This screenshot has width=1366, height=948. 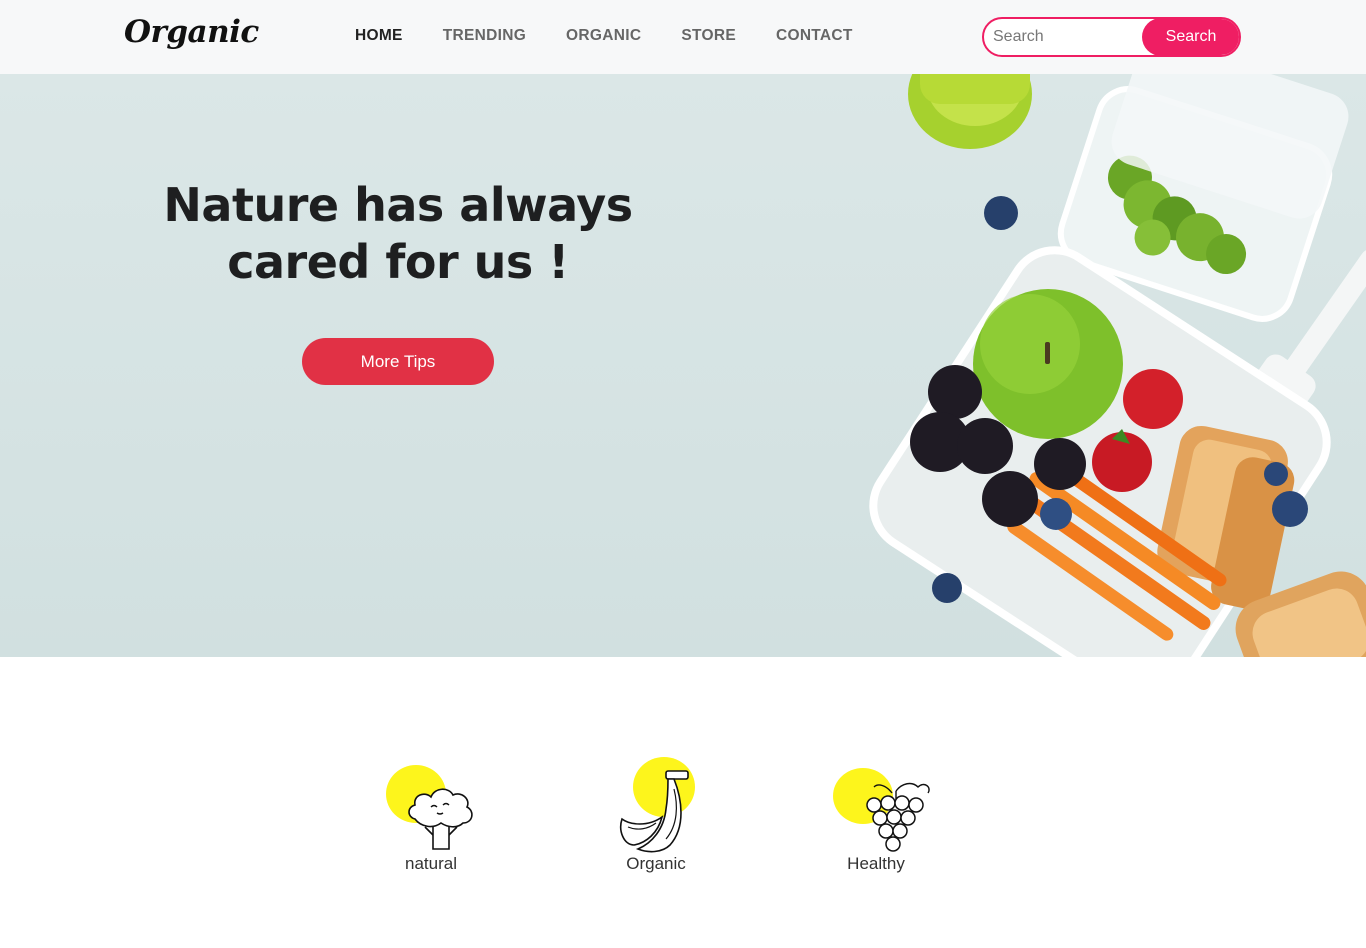 What do you see at coordinates (876, 772) in the screenshot?
I see `feature-healthy: Healthy` at bounding box center [876, 772].